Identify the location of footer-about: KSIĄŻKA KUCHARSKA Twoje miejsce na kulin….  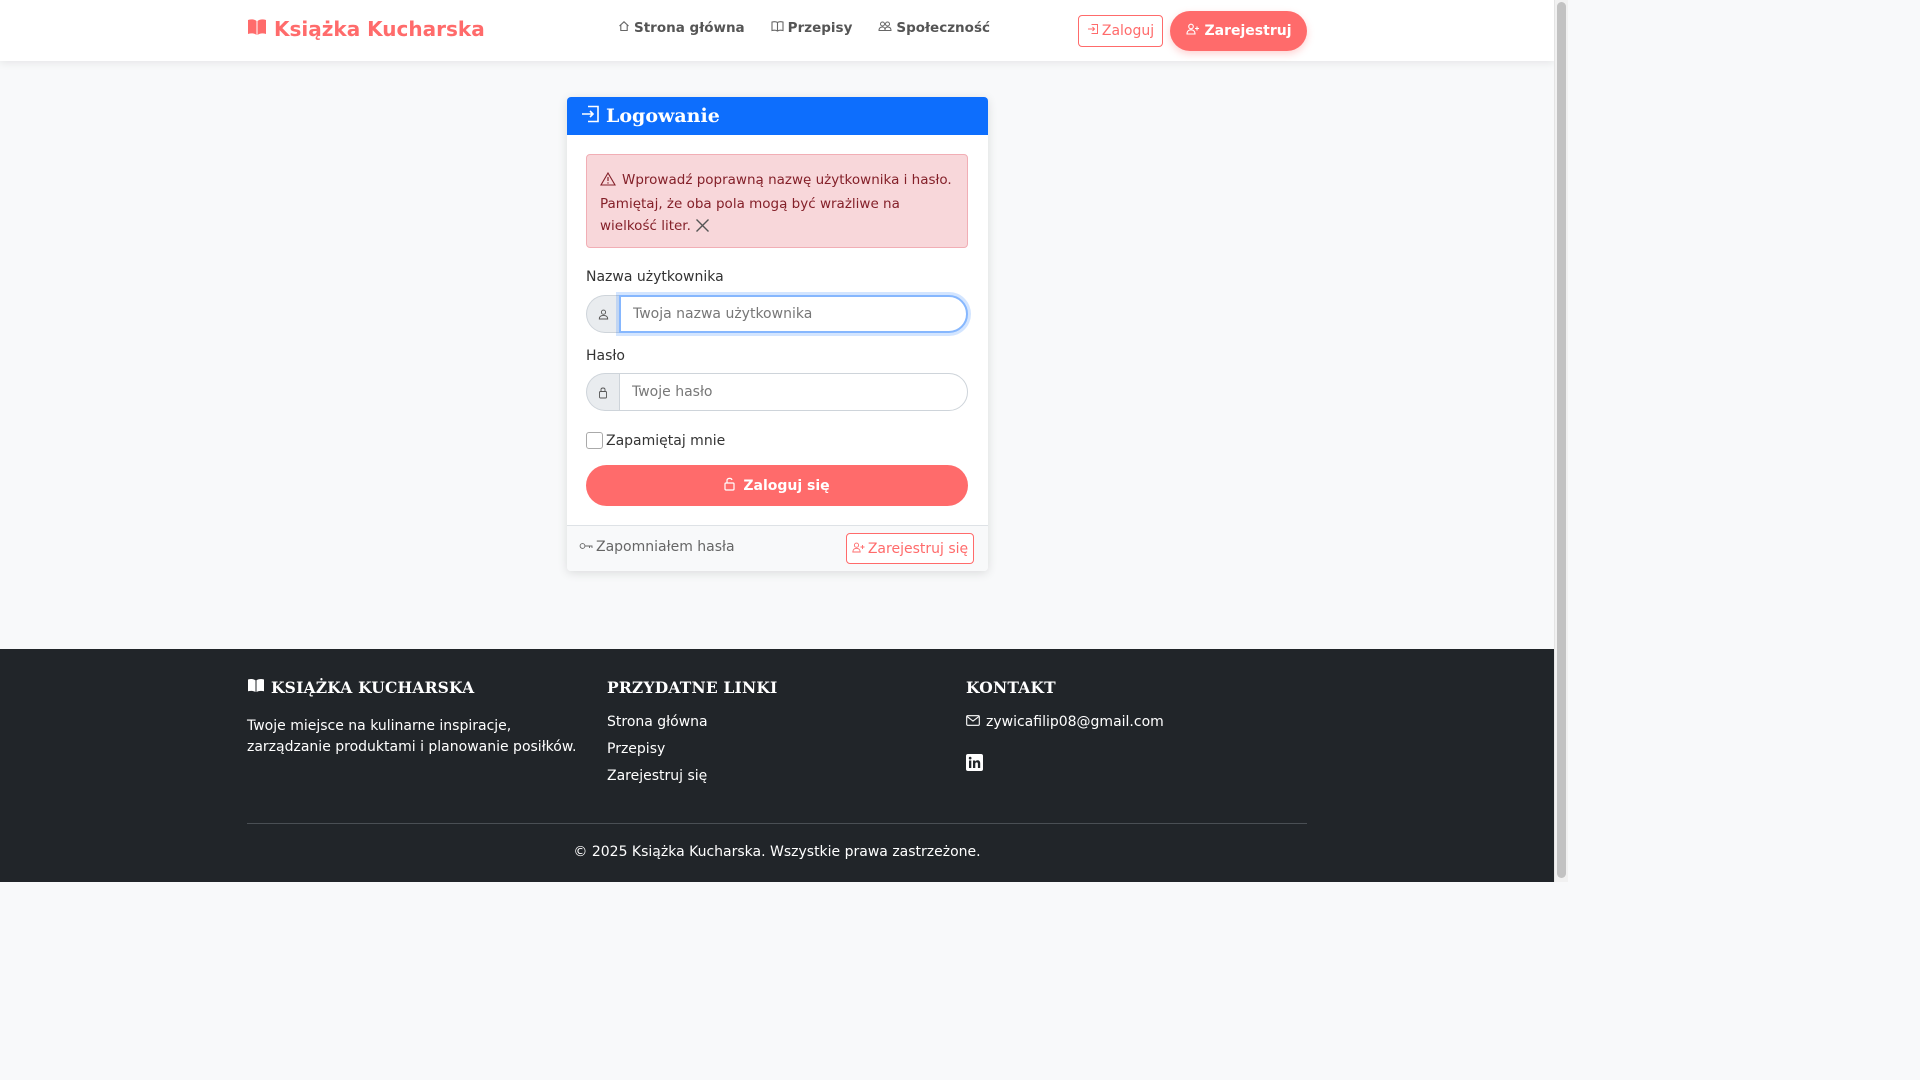
(414, 717).